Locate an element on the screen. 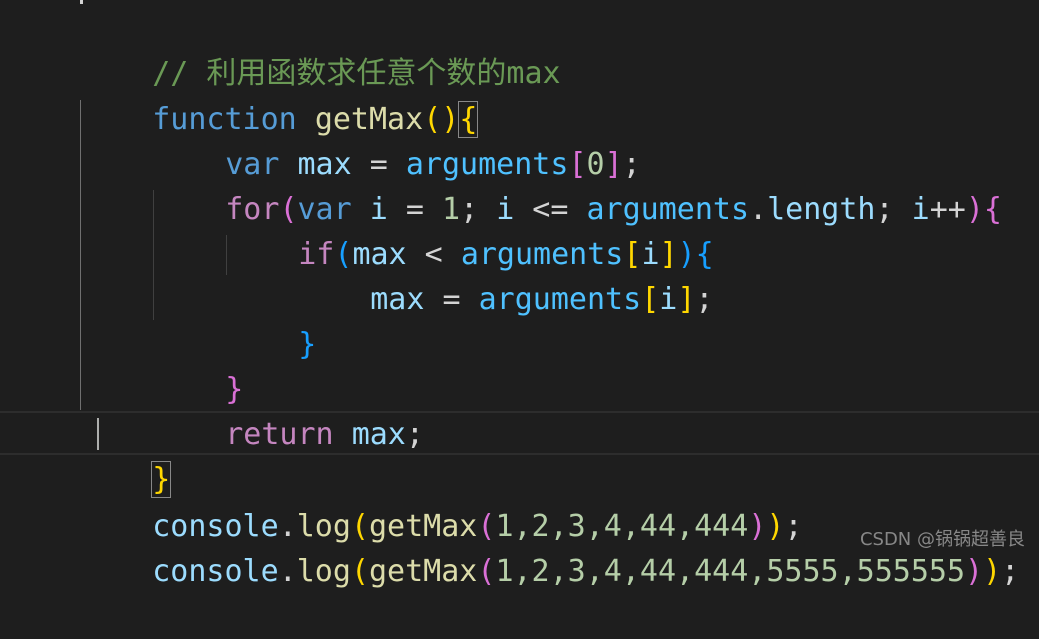 The image size is (1039, 639). code-line-7: } is located at coordinates (271, 319).